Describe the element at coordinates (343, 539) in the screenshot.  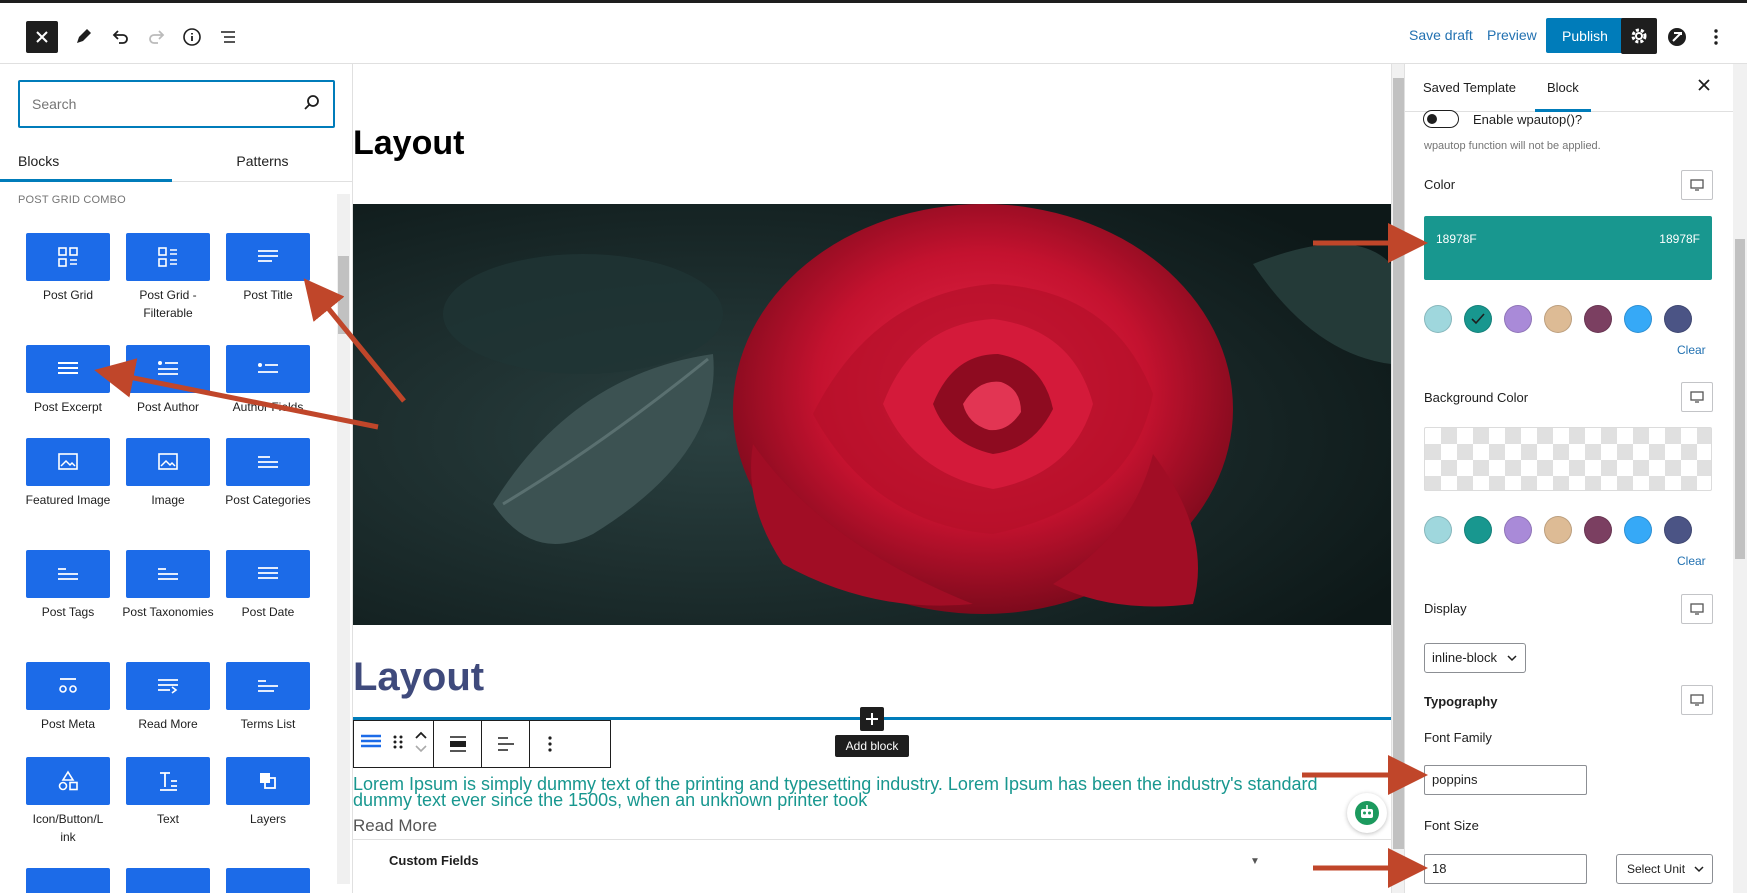
I see `inserter-scrollbar` at that location.